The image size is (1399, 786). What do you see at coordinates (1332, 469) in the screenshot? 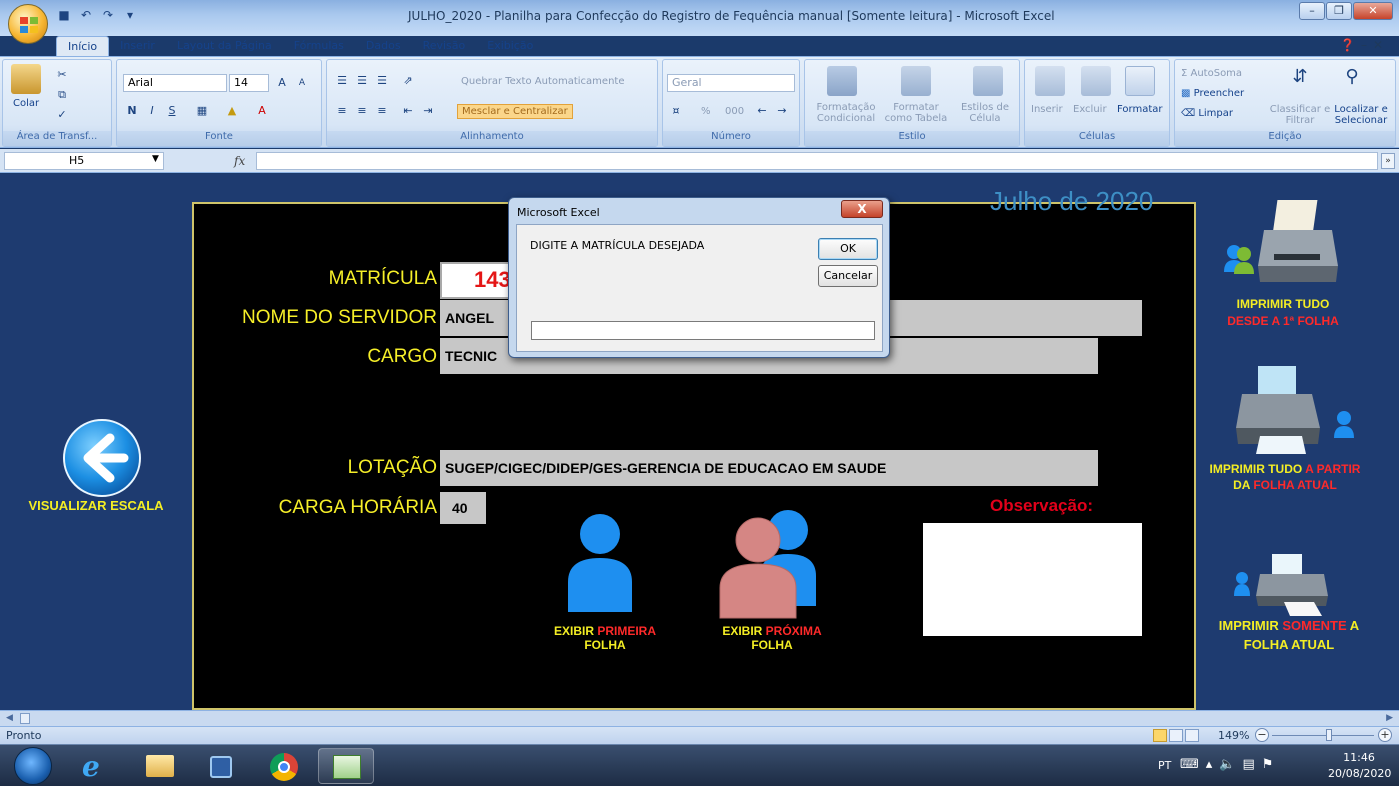
I see `imprimir-a-partir-highlight: A PARTIR` at bounding box center [1332, 469].